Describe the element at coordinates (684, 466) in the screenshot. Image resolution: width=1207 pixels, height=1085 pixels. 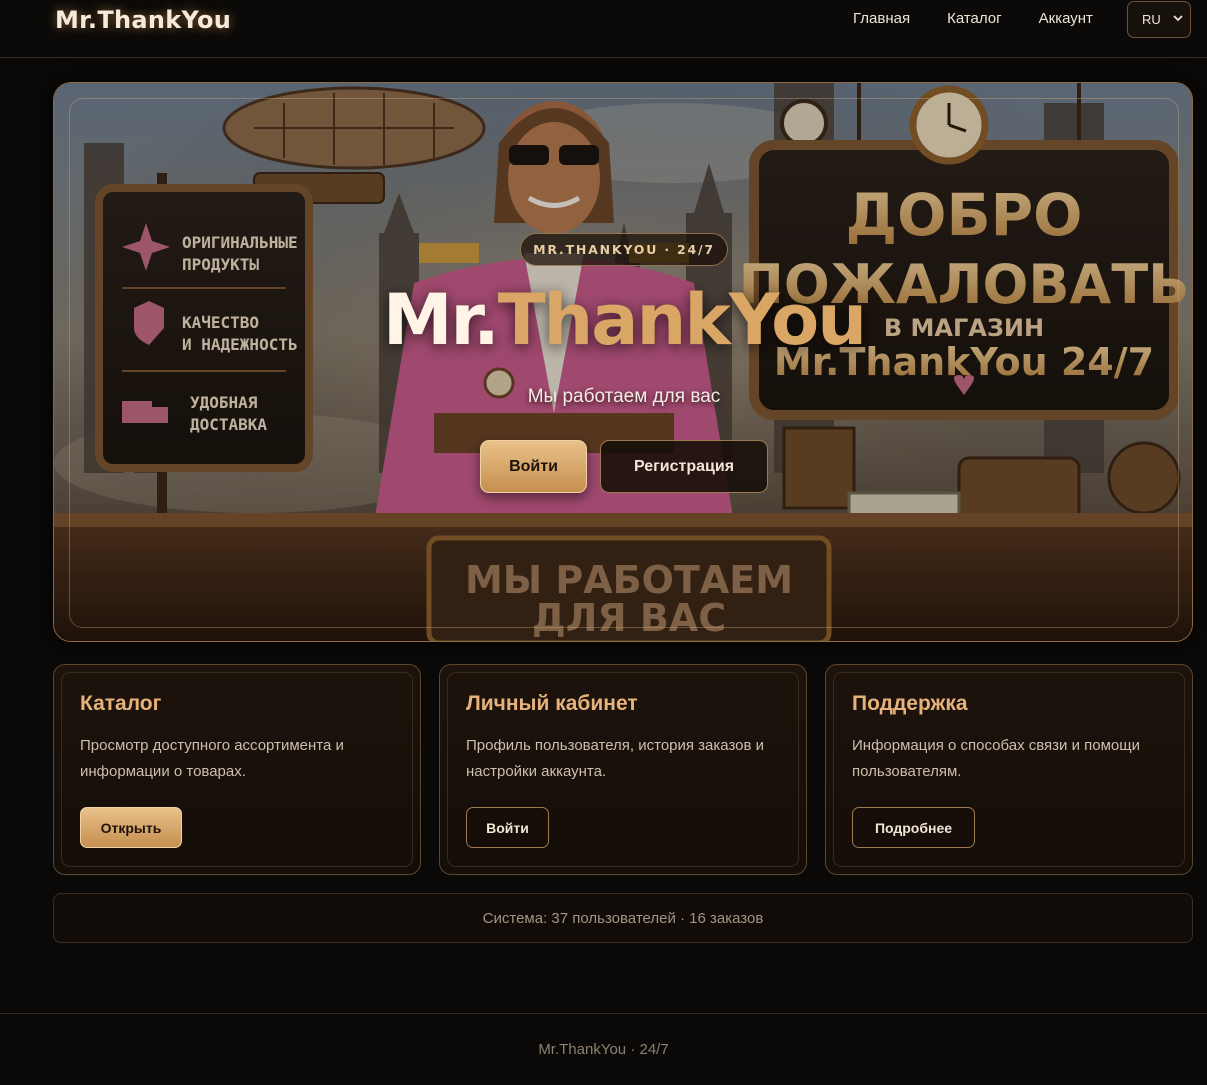
I see `hero-register-button: Регистрация` at that location.